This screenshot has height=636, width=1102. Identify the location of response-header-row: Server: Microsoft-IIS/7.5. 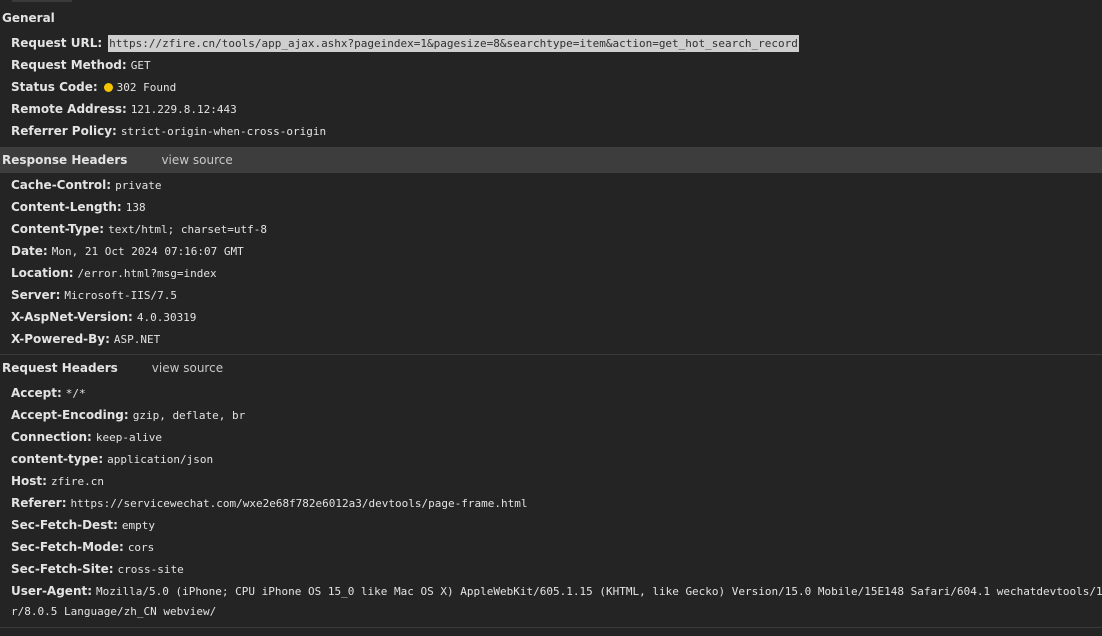
(94, 295).